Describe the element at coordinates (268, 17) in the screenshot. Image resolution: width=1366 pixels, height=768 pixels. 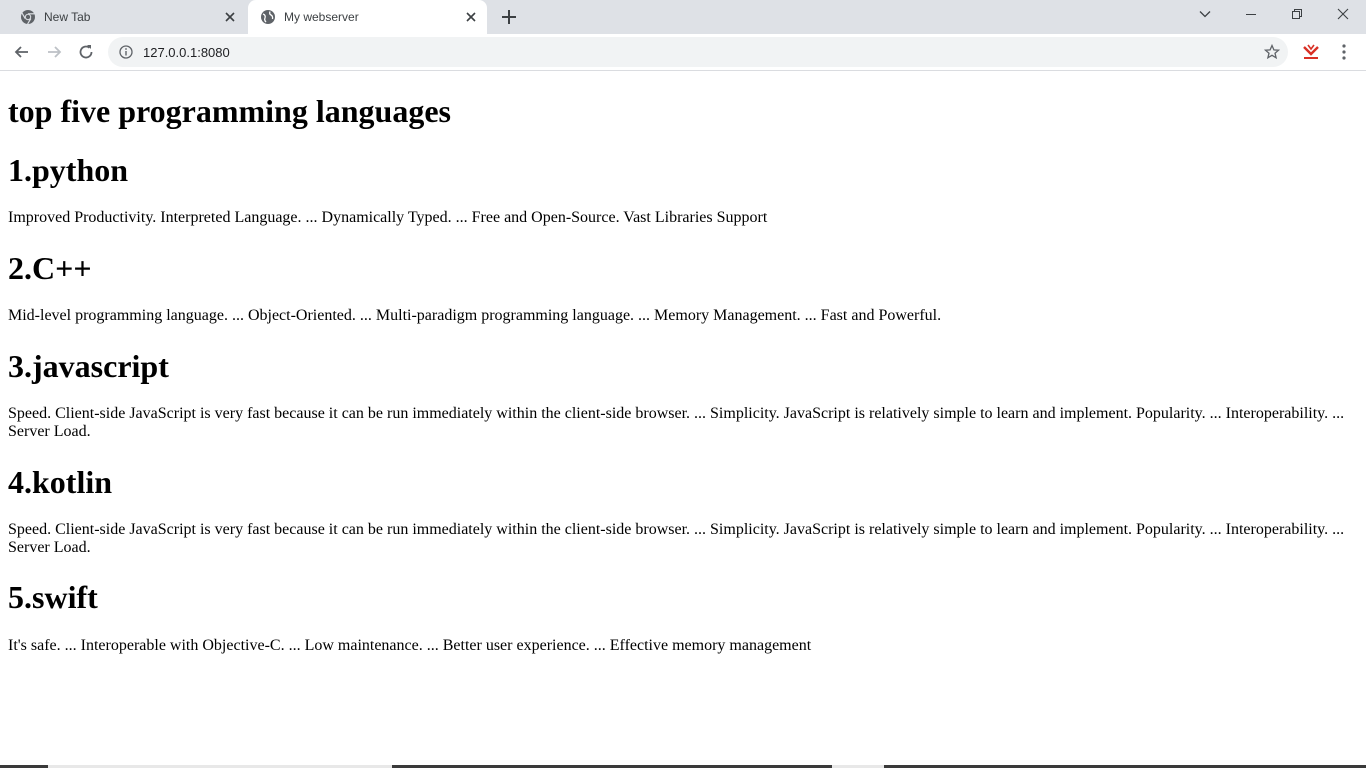
I see `globe-icon` at that location.